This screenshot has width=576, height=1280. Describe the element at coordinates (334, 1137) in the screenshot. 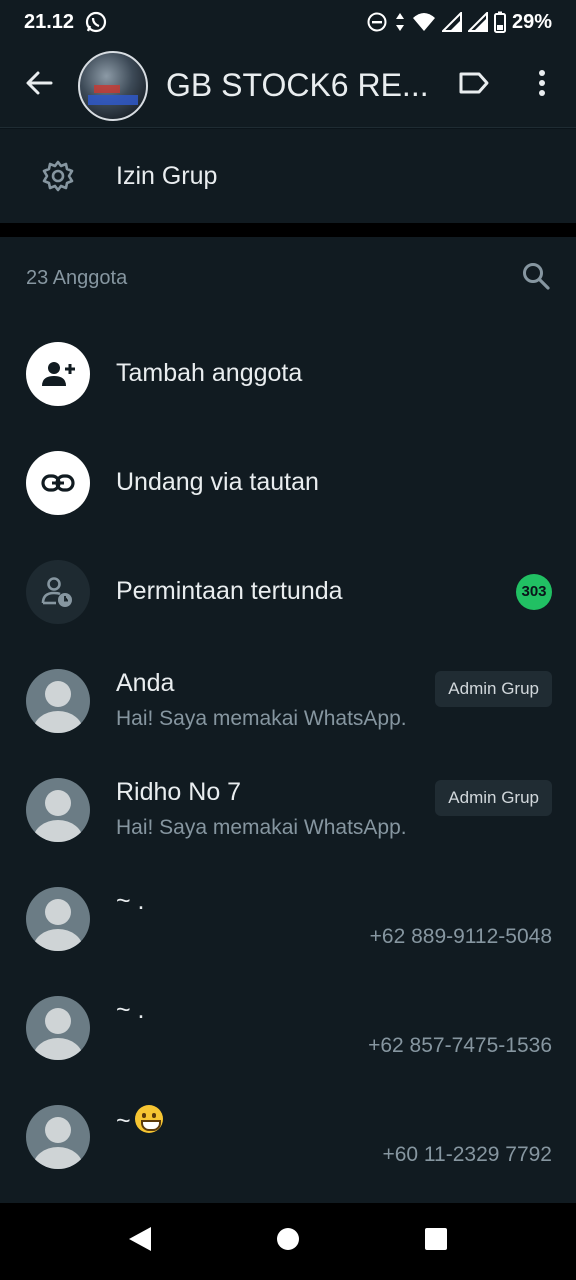

I see `member-info: ~ +60 11-2329 7792` at that location.